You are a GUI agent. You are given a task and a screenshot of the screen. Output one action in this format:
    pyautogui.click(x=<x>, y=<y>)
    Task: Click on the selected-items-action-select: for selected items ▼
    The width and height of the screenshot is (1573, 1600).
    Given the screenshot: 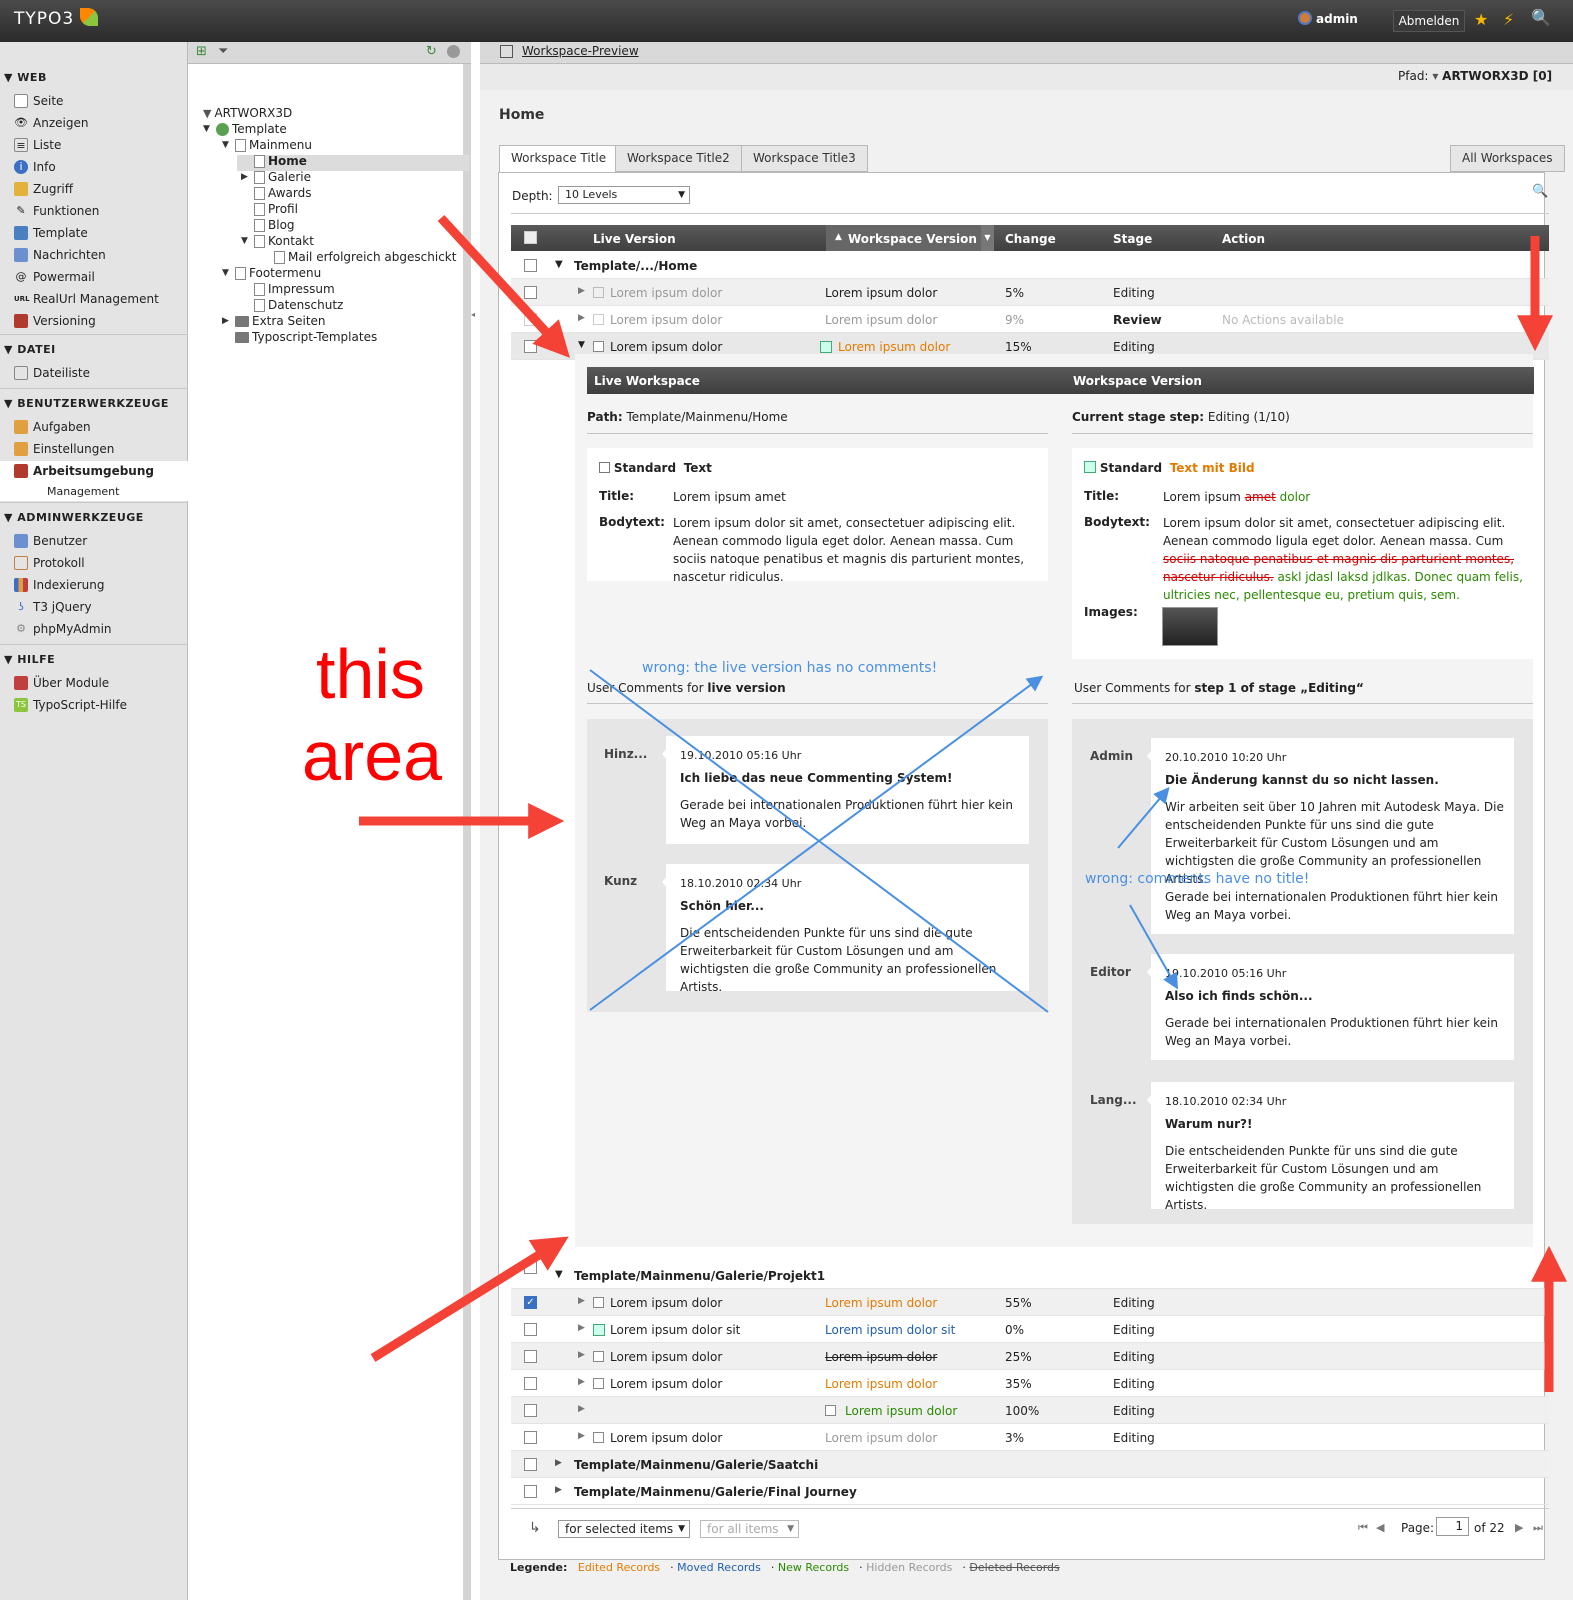 What is the action you would take?
    pyautogui.click(x=624, y=1529)
    